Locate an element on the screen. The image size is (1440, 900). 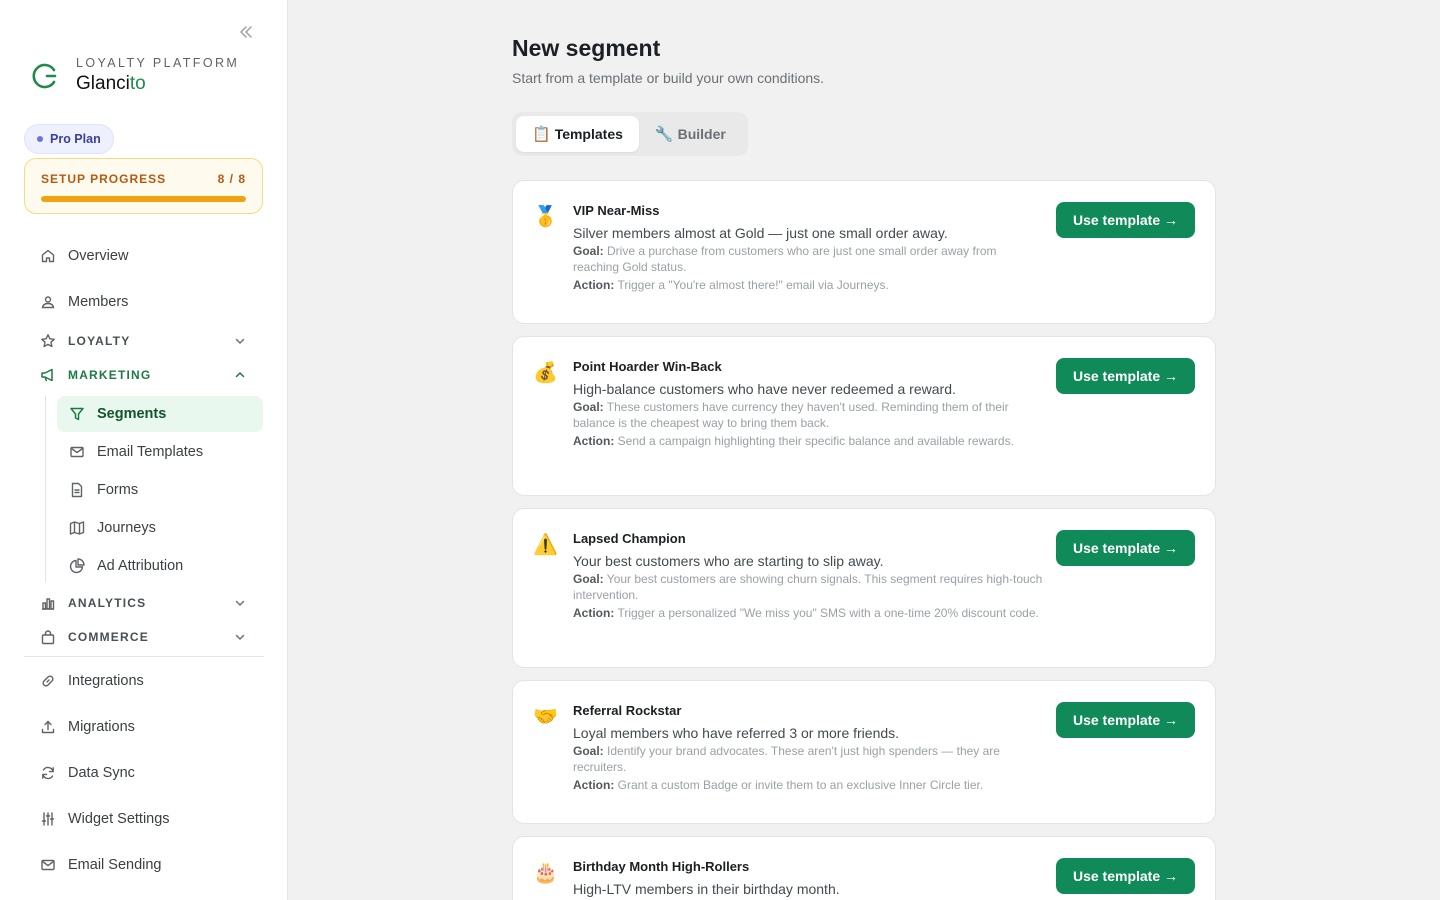
nav-item-widget-settings: Widget Settings is located at coordinates (143, 819).